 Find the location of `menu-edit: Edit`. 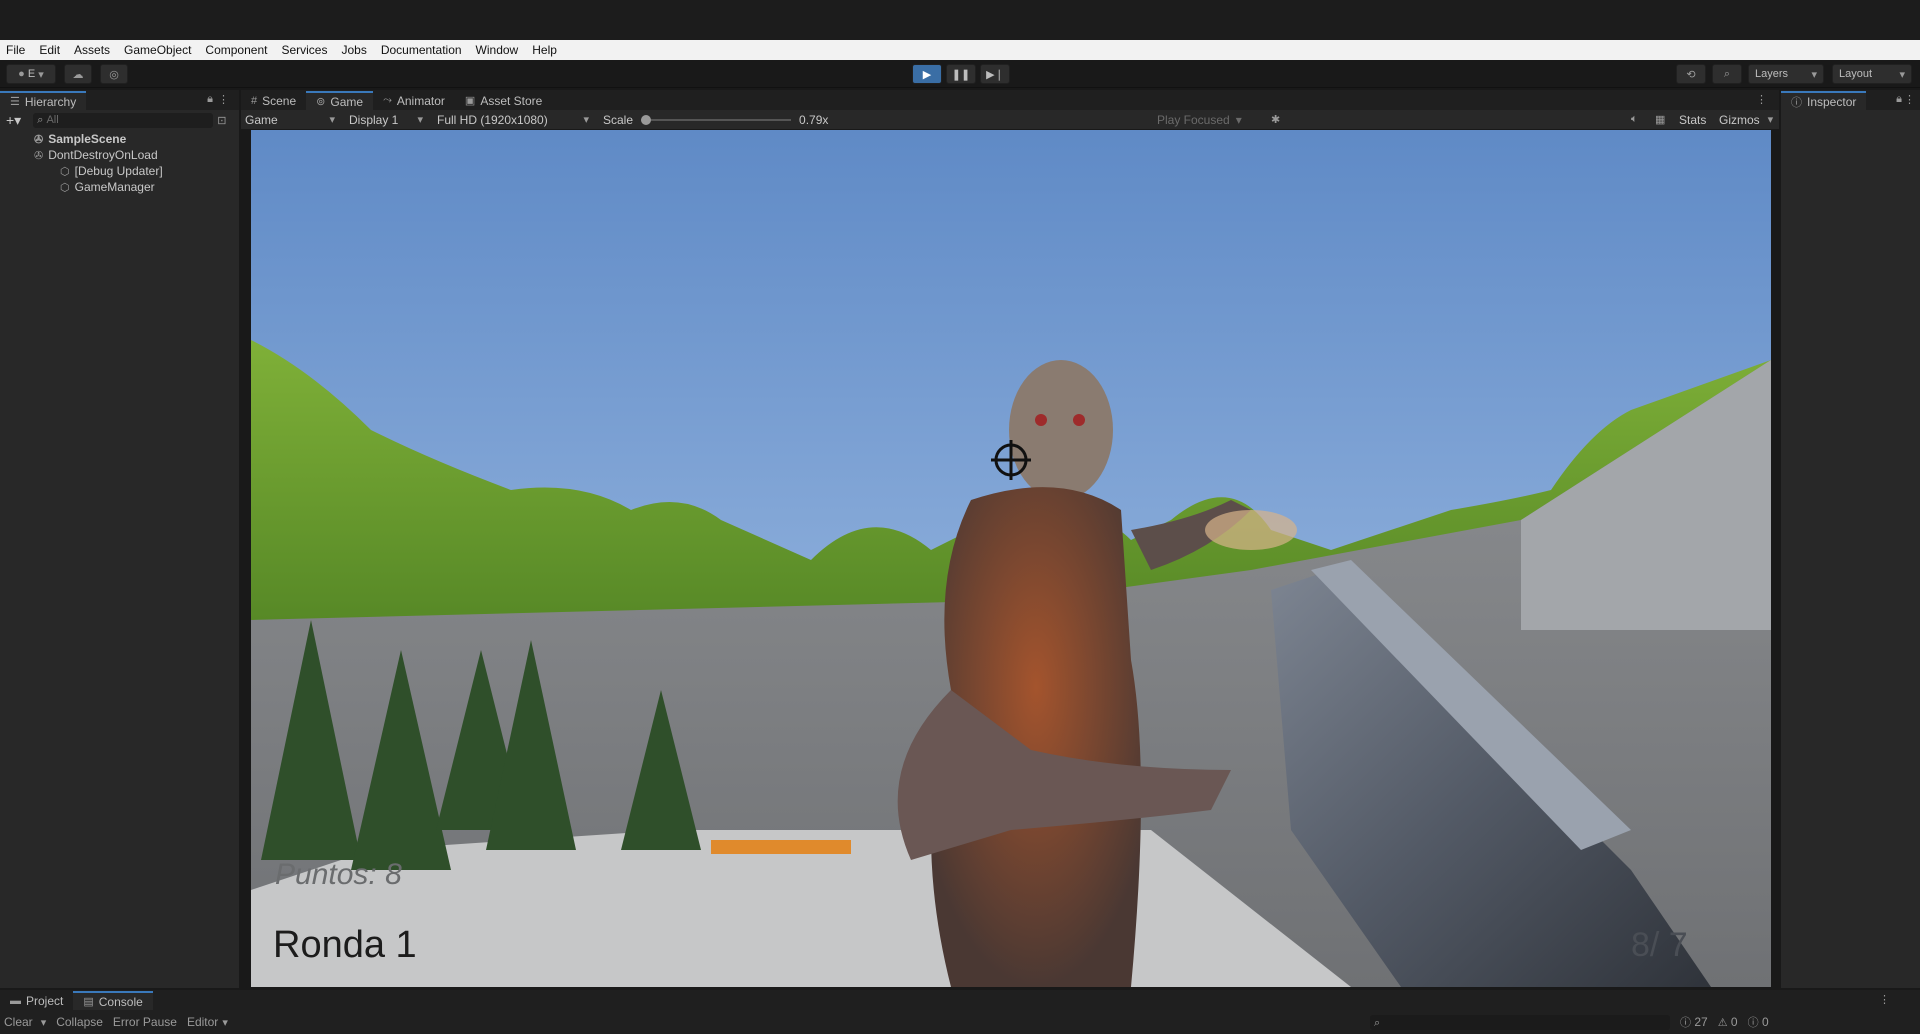

menu-edit: Edit is located at coordinates (49, 50).